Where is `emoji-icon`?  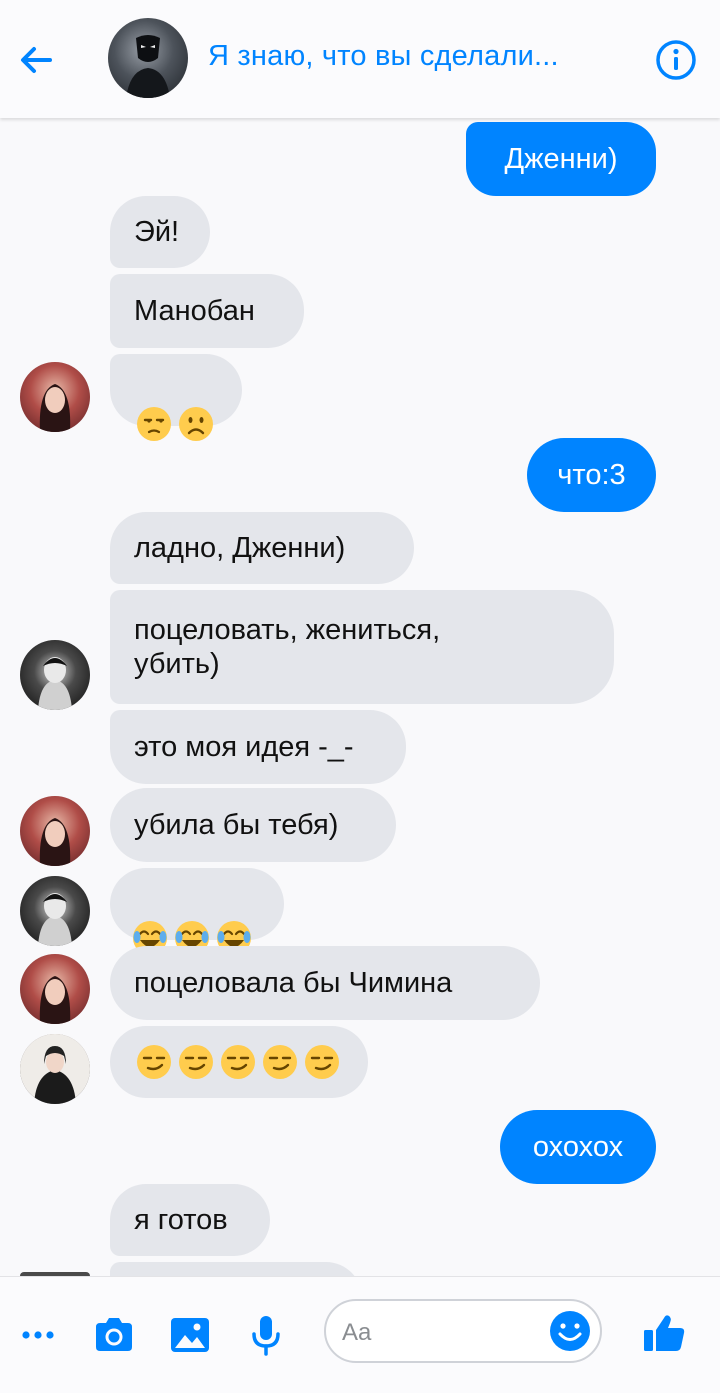
emoji-icon is located at coordinates (570, 1331).